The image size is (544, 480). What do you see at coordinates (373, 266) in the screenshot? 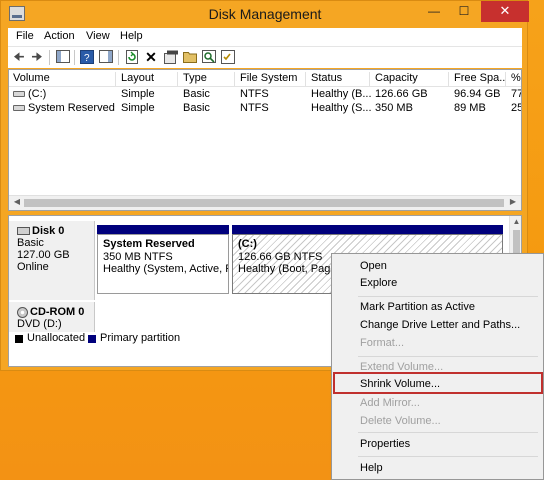
I see `menu-open: Open` at bounding box center [373, 266].